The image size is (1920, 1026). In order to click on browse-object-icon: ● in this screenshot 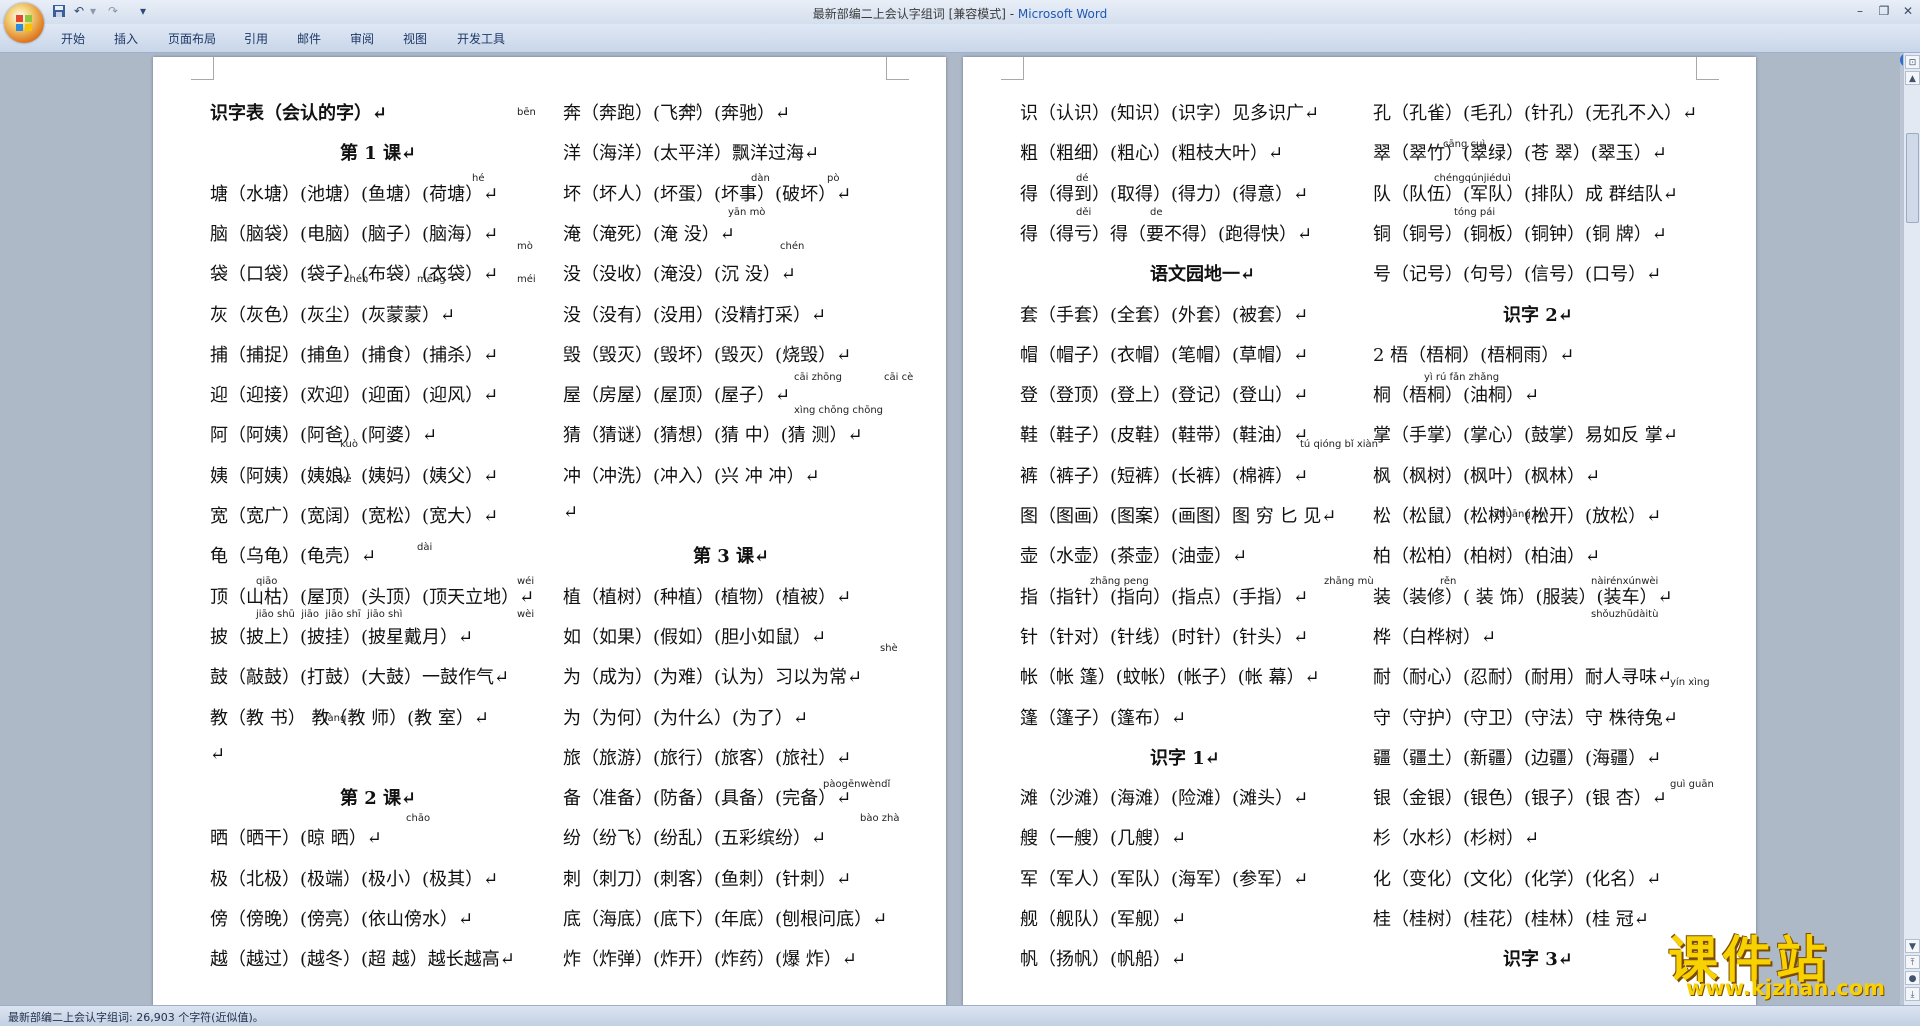, I will do `click(1912, 978)`.